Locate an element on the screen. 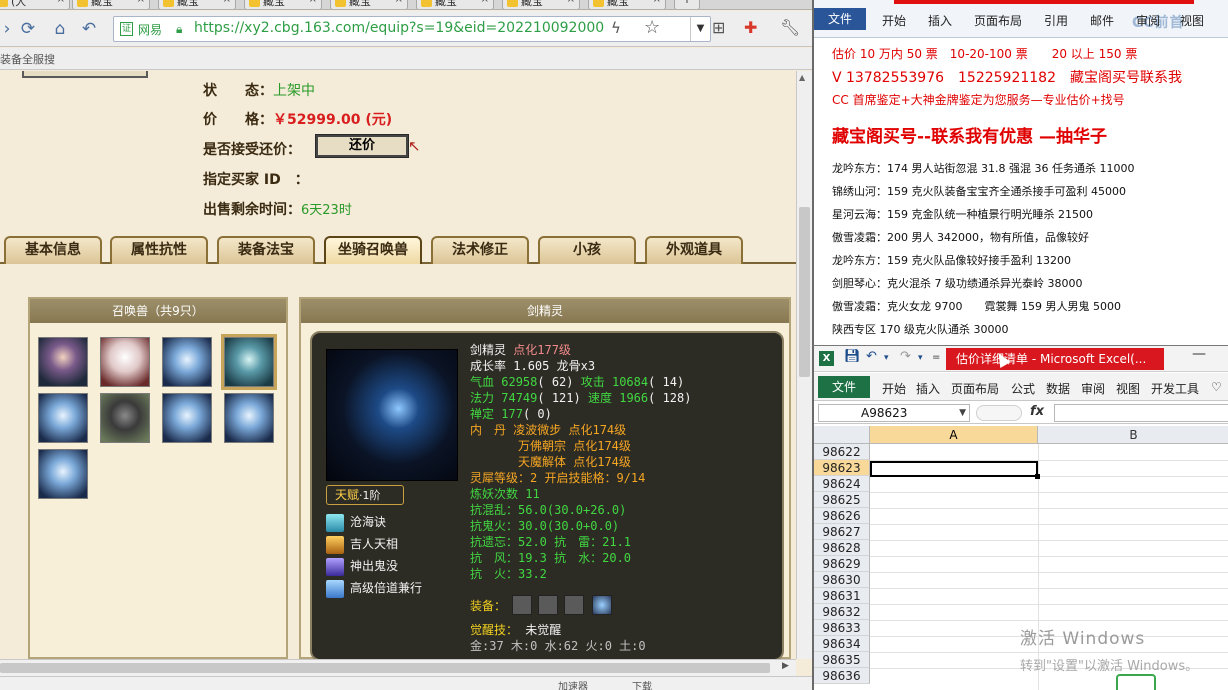 The height and width of the screenshot is (690, 1228). row-header: 98633 is located at coordinates (842, 628).